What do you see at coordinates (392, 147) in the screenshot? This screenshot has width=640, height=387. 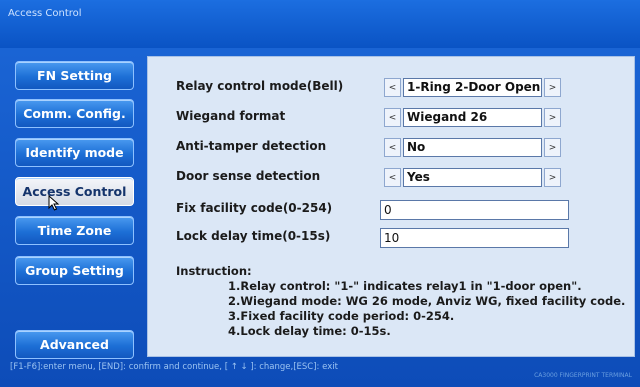 I see `anti-tamper-prev-button: <` at bounding box center [392, 147].